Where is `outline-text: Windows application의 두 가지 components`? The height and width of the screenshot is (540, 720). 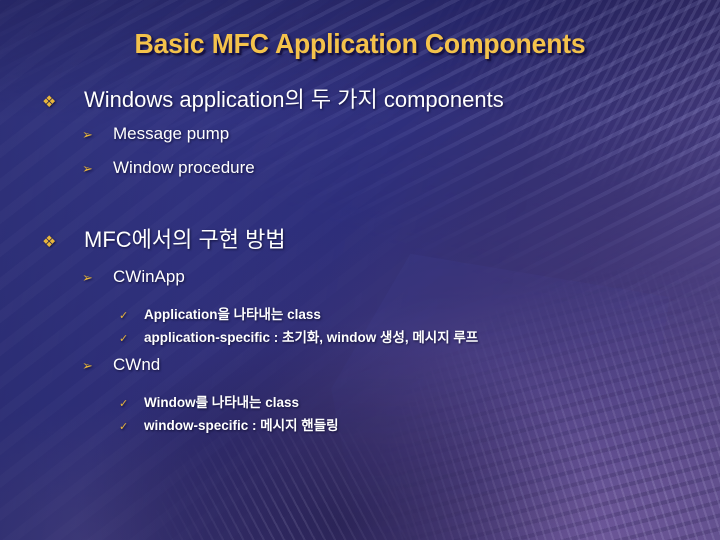
outline-text: Windows application의 두 가지 components is located at coordinates (294, 99).